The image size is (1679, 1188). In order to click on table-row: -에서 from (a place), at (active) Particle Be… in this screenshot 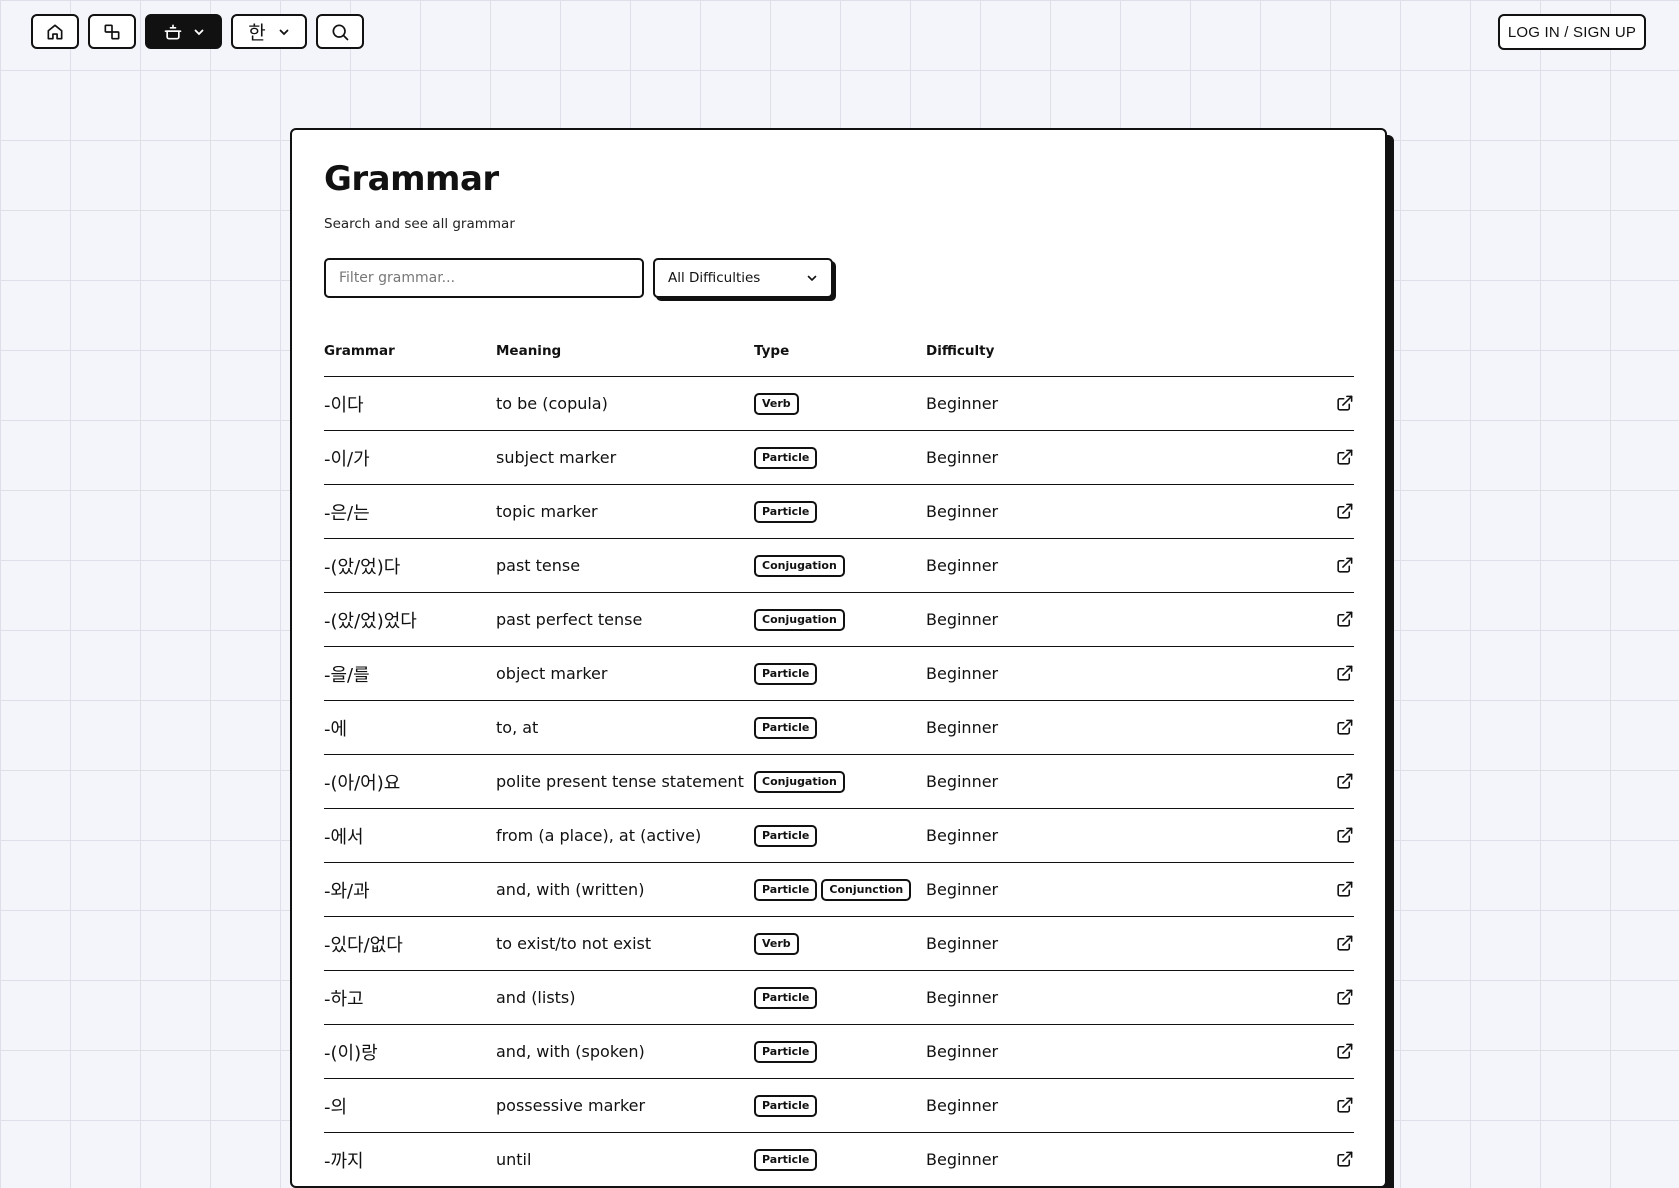, I will do `click(839, 836)`.